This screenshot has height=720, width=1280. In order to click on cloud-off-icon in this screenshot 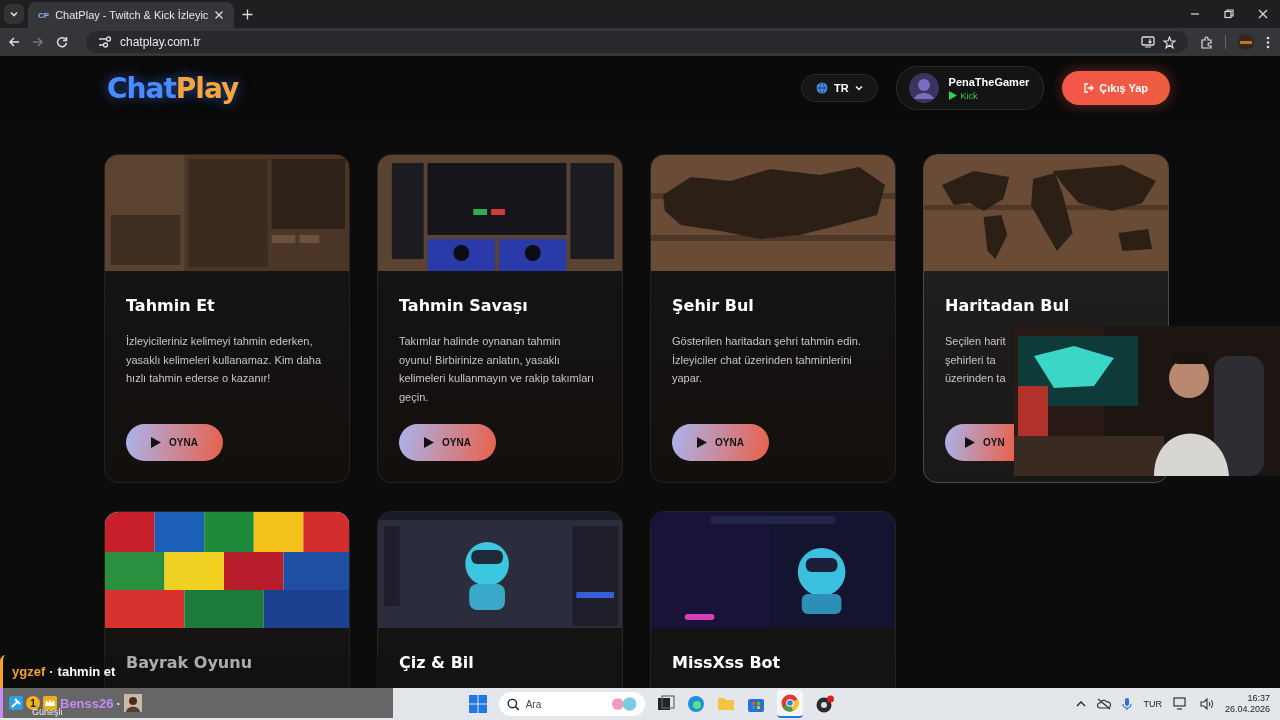, I will do `click(1104, 704)`.